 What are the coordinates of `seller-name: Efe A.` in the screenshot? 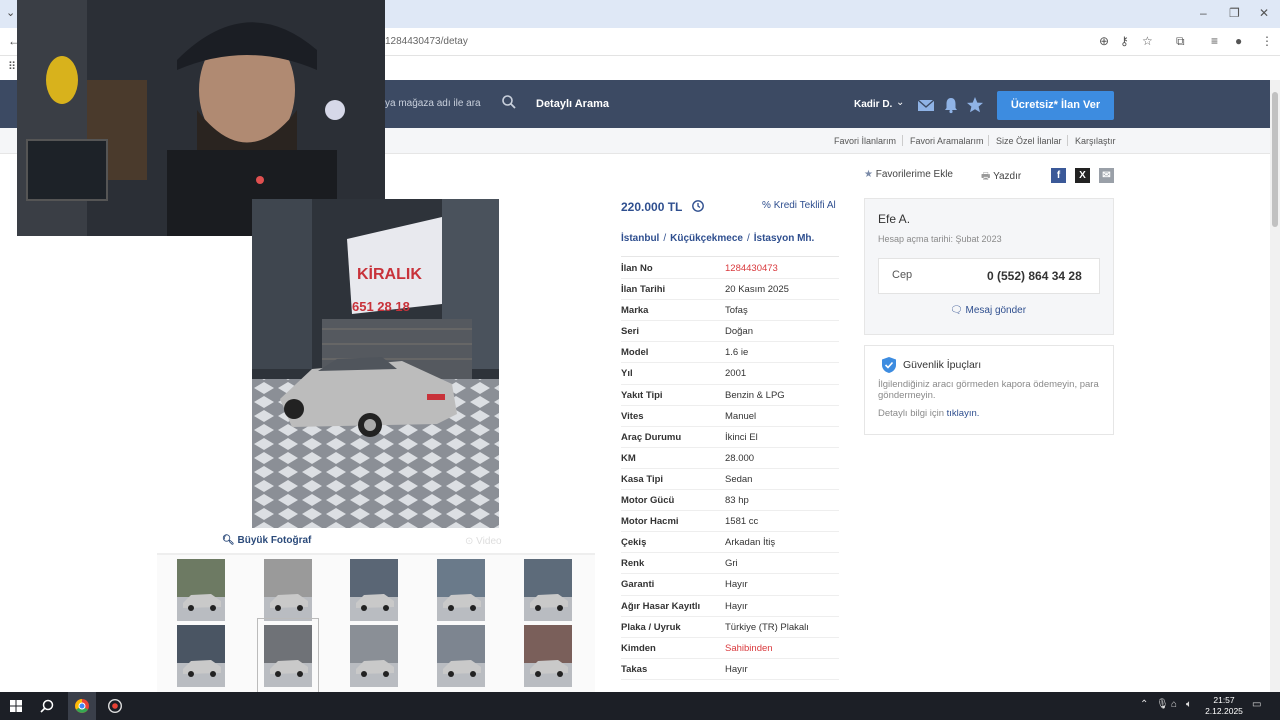 It's located at (894, 219).